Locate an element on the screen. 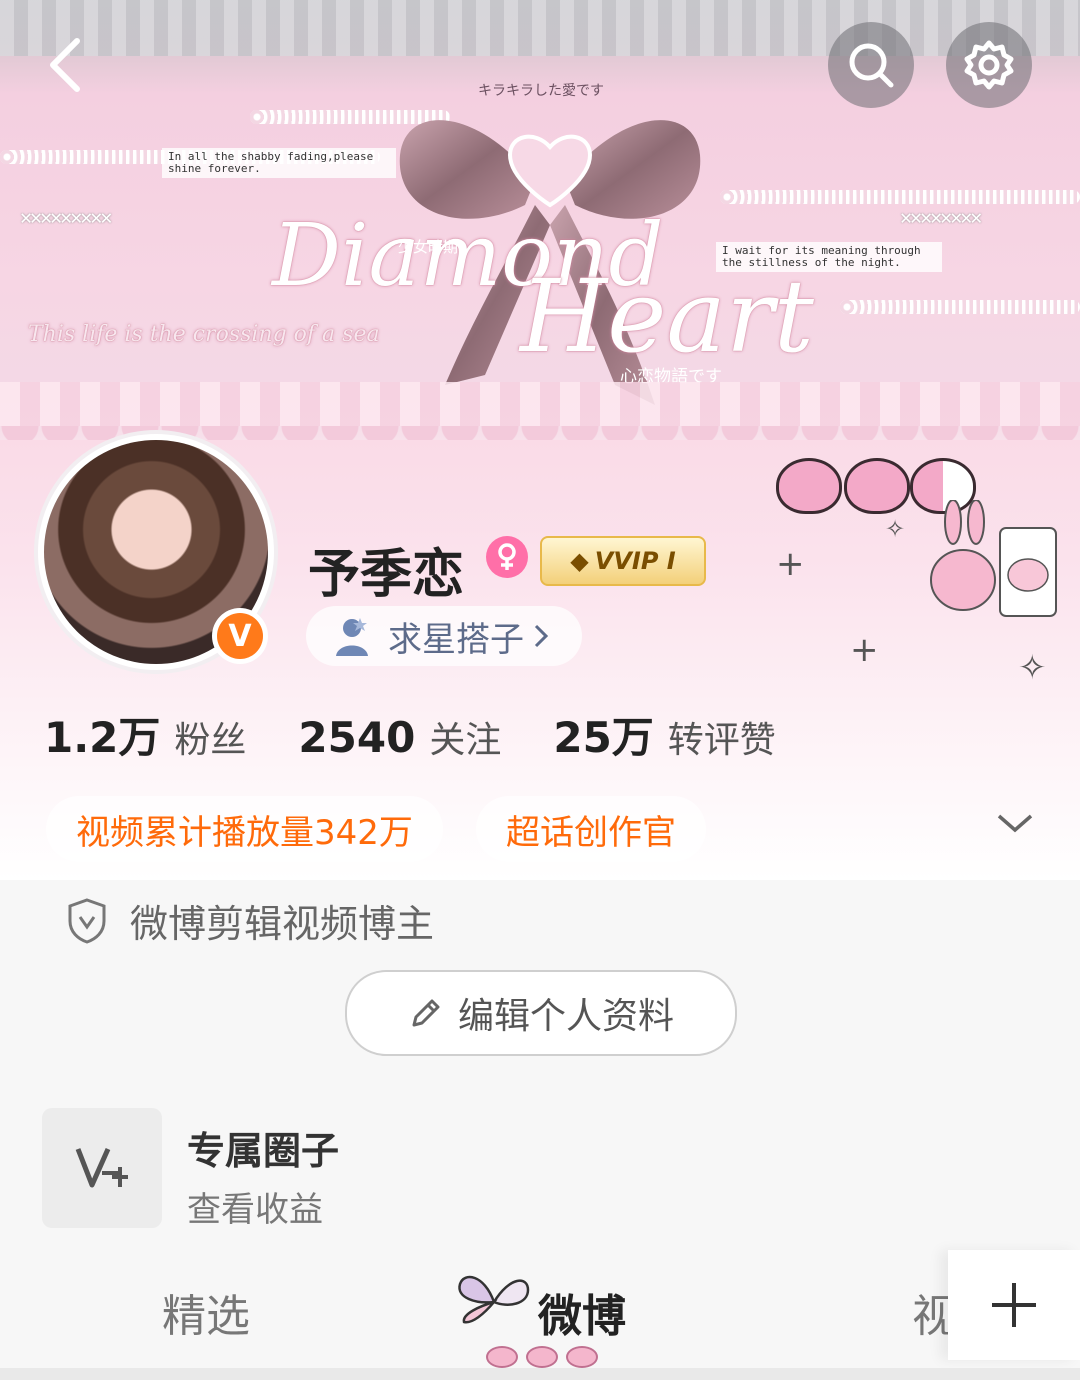 The width and height of the screenshot is (1080, 1380). verified-v-icon: V is located at coordinates (240, 636).